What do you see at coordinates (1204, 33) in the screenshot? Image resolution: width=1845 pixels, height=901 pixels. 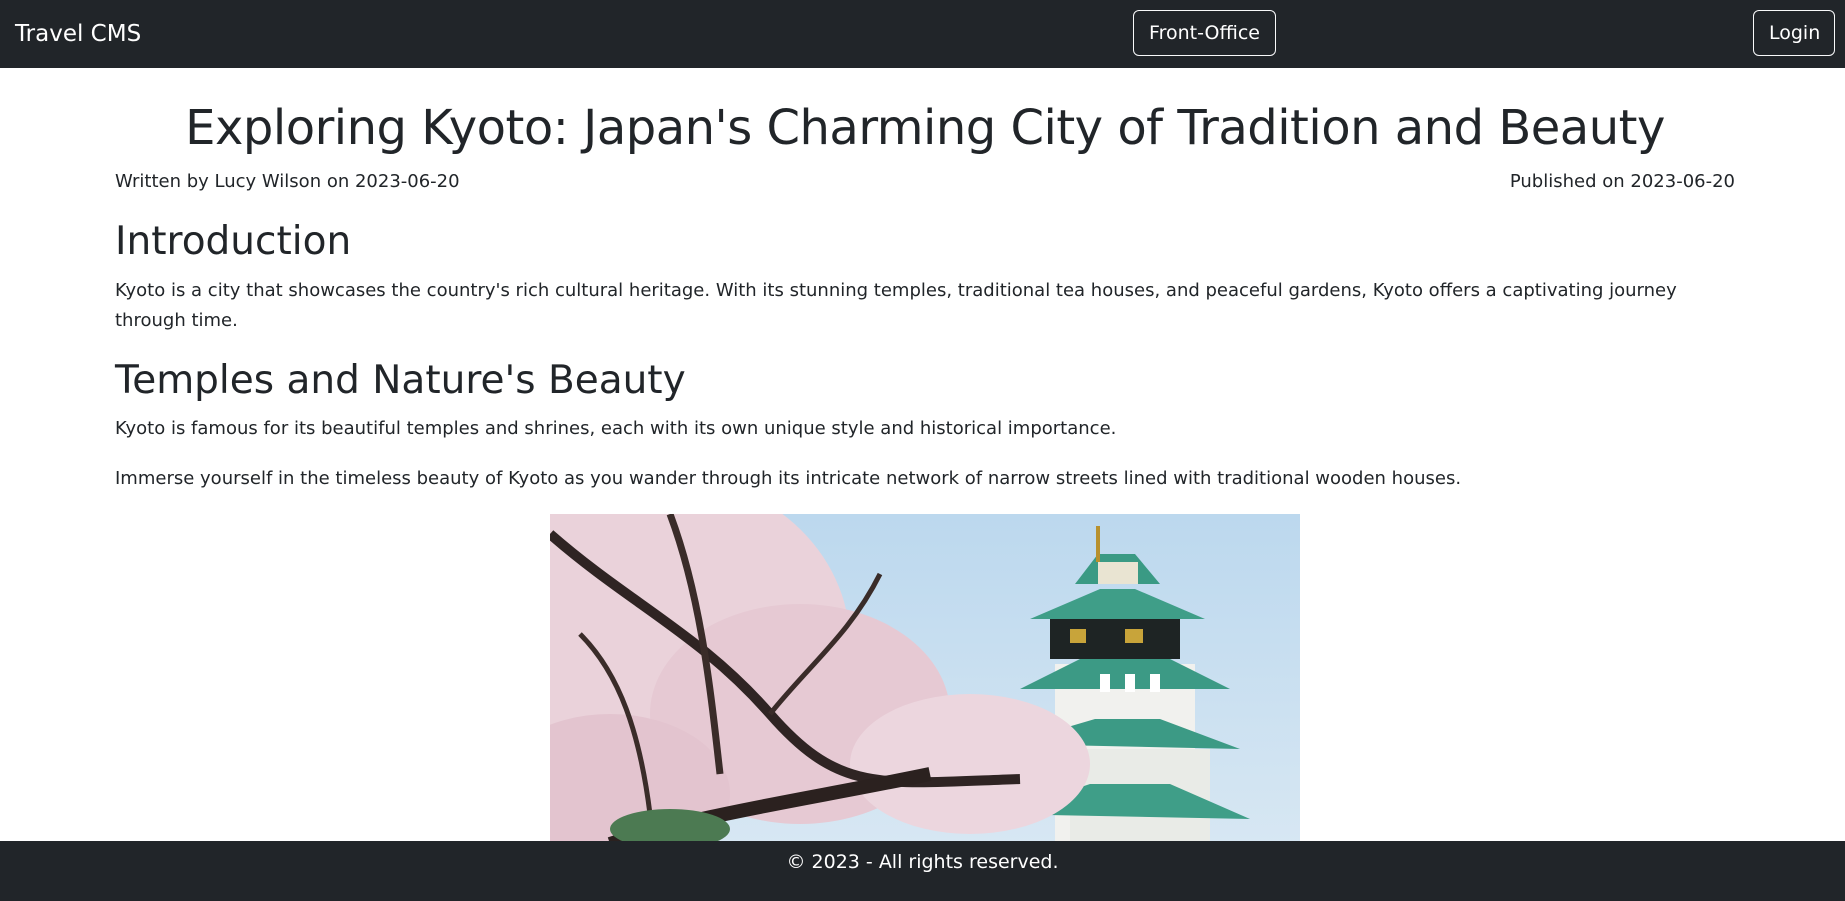 I see `front-office-button: Front-Office` at bounding box center [1204, 33].